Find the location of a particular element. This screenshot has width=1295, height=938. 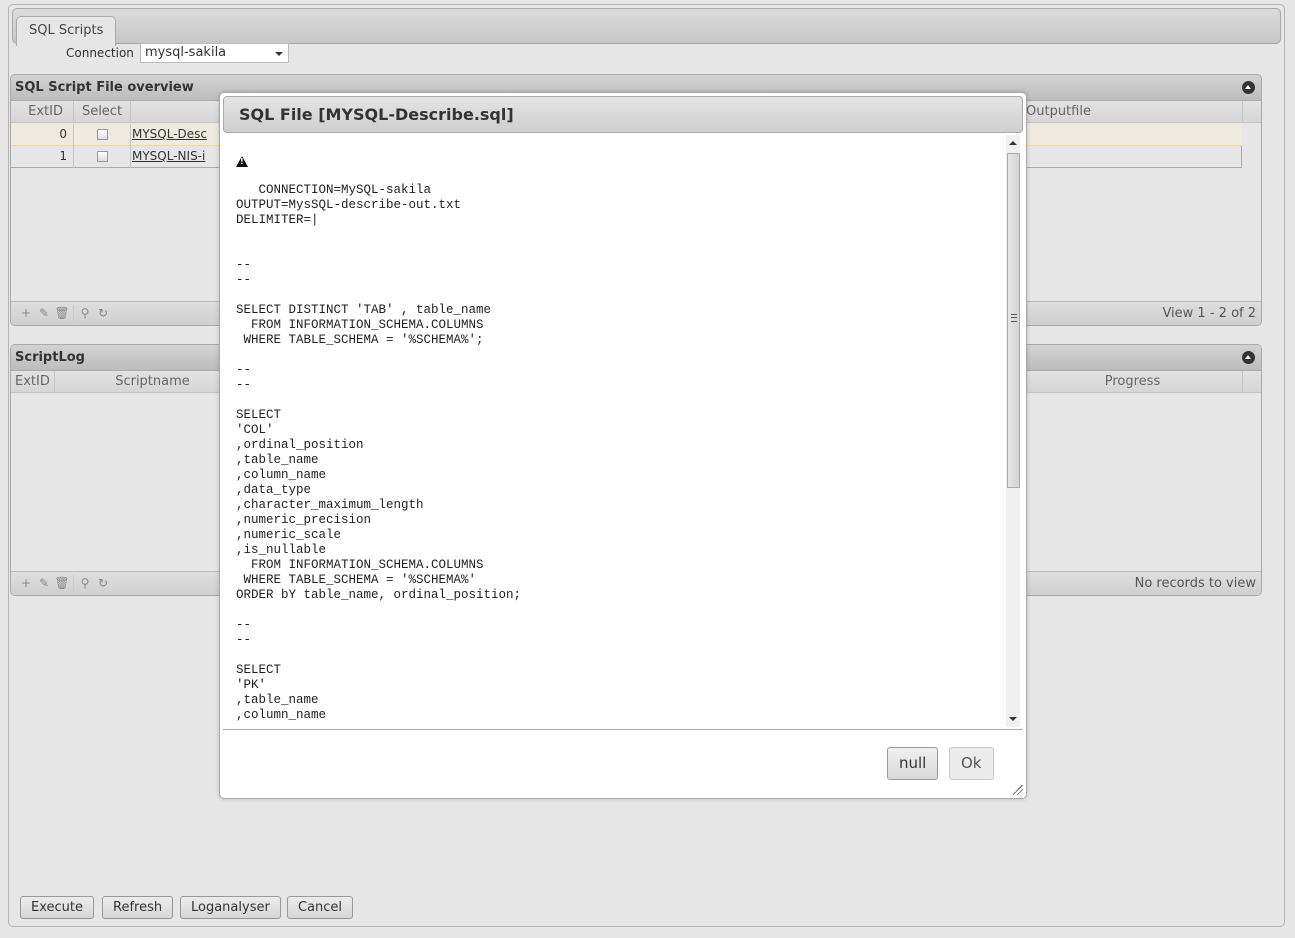

execute-button: Execute is located at coordinates (57, 907).